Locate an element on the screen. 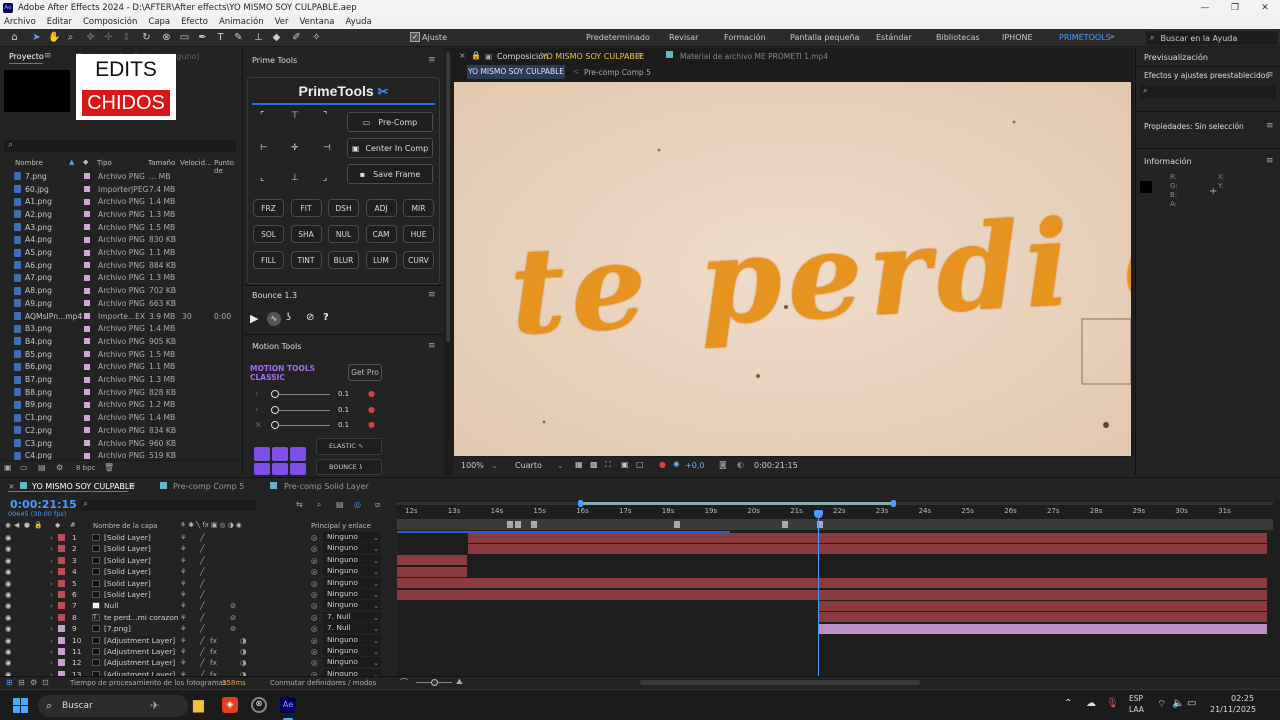 The height and width of the screenshot is (720, 1280). zoom-slider is located at coordinates (434, 682).